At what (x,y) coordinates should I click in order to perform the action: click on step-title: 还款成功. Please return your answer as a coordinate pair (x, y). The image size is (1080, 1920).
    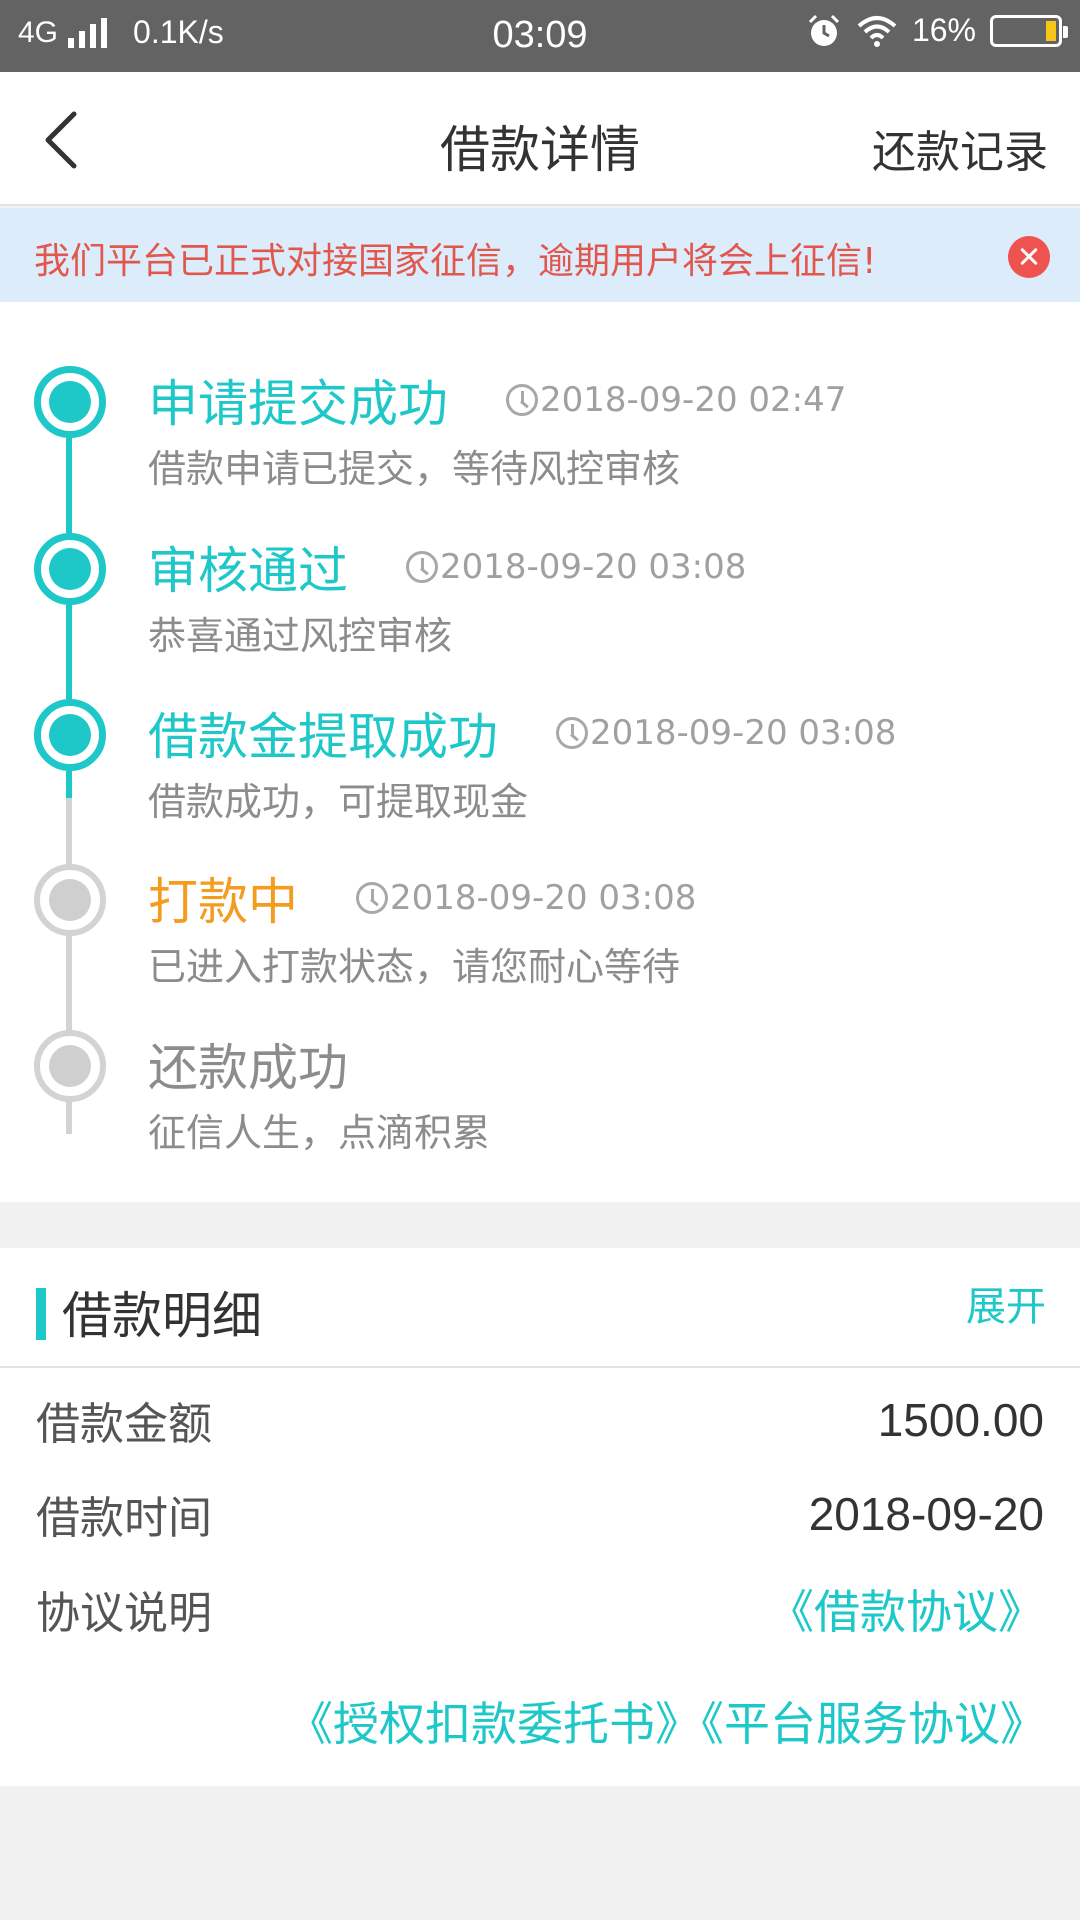
    Looking at the image, I should click on (248, 1068).